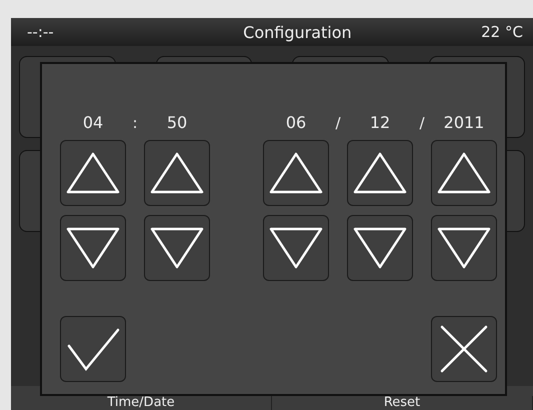 The width and height of the screenshot is (533, 410). Describe the element at coordinates (177, 123) in the screenshot. I see `value-text: 50` at that location.